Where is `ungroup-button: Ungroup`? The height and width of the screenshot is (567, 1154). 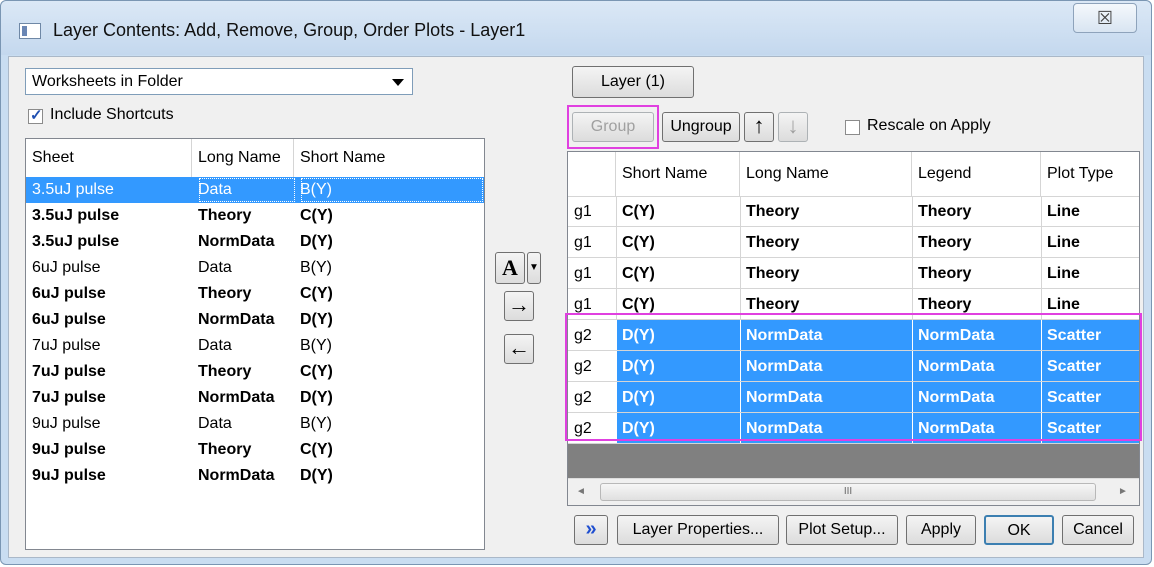
ungroup-button: Ungroup is located at coordinates (701, 127).